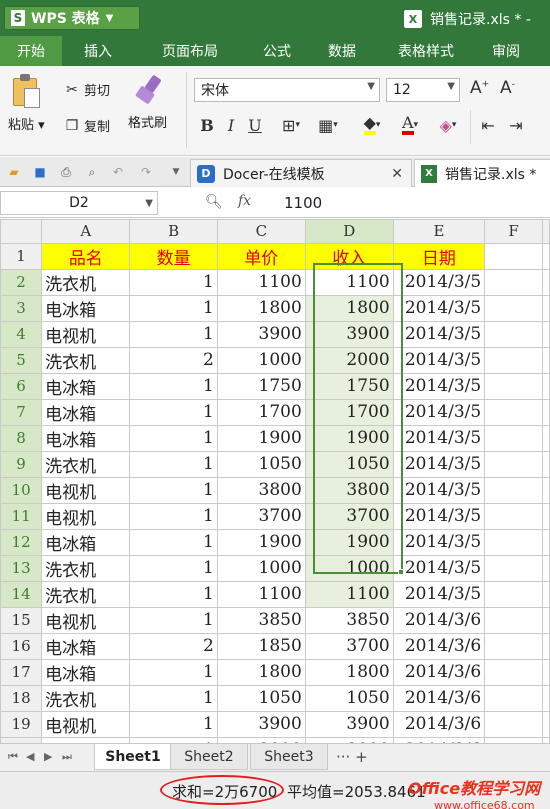 This screenshot has height=809, width=550. I want to click on data-cell: 1050, so click(349, 698).